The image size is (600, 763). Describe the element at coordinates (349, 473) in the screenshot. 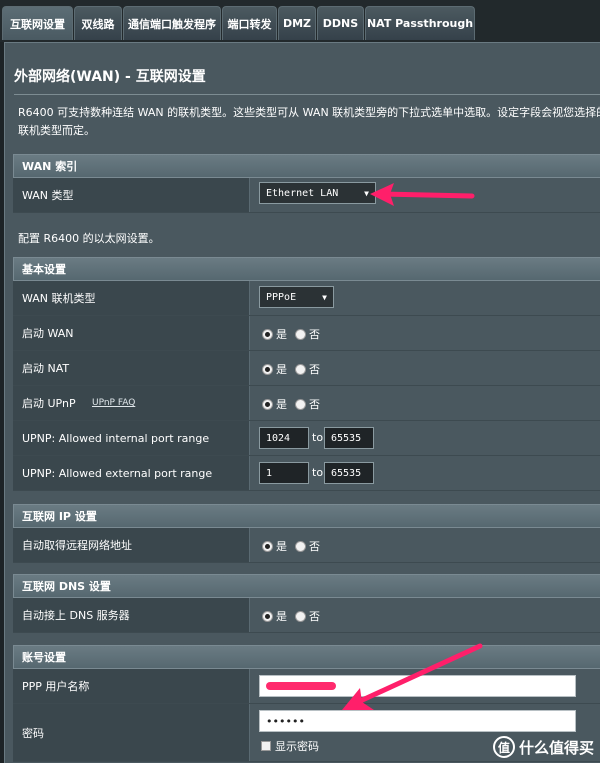

I see `upnp-external-to-input: 65535` at that location.